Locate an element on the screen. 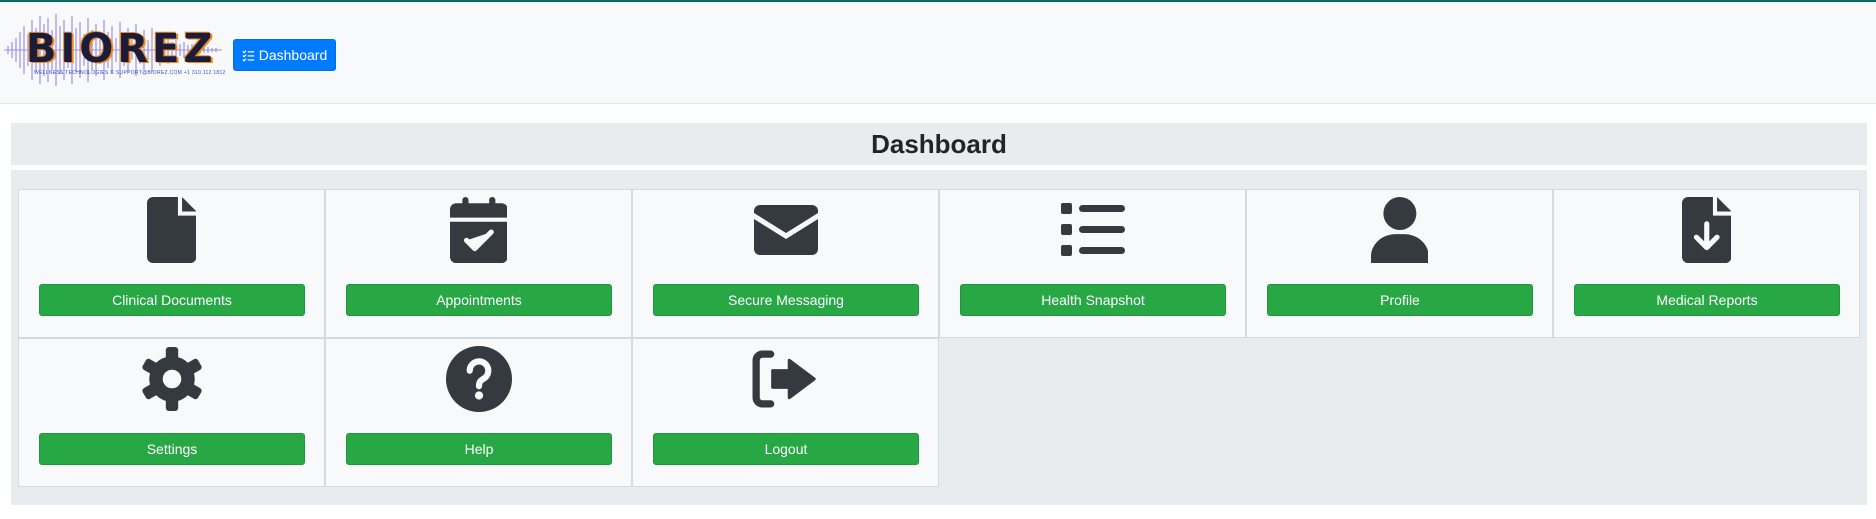 Image resolution: width=1876 pixels, height=519 pixels. file-download-icon is located at coordinates (1707, 230).